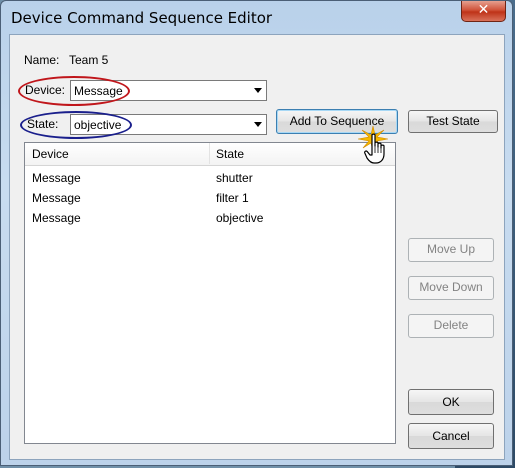 Image resolution: width=515 pixels, height=468 pixels. Describe the element at coordinates (451, 250) in the screenshot. I see `move-up-button: Move Up` at that location.